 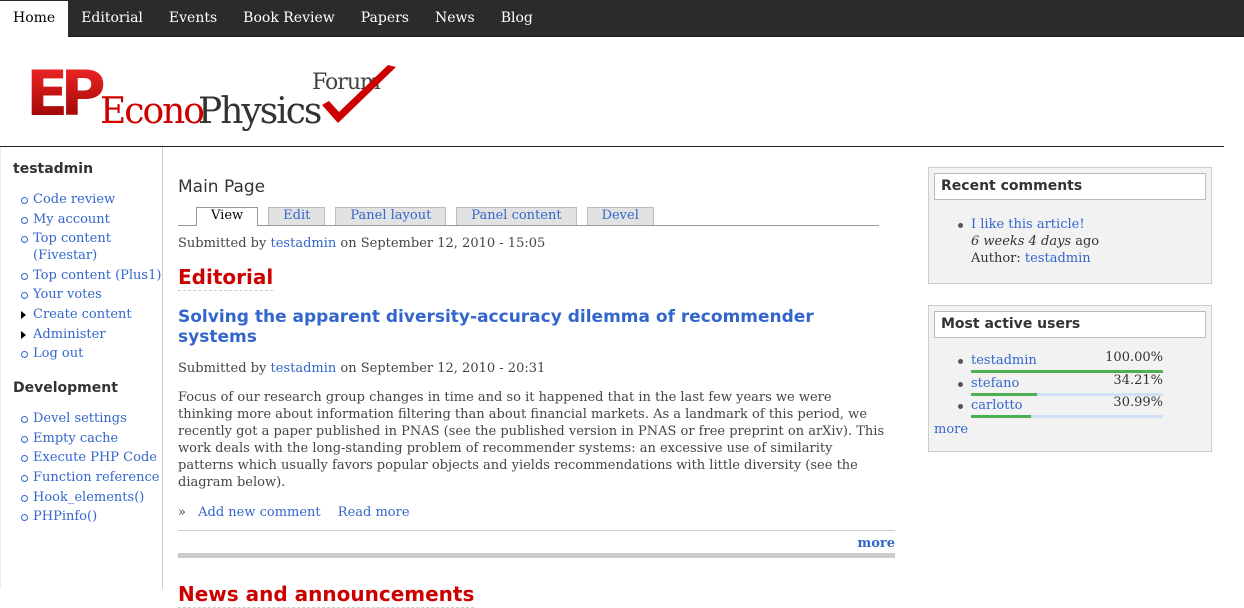 I want to click on comment-link: I like this article!, so click(x=1028, y=224).